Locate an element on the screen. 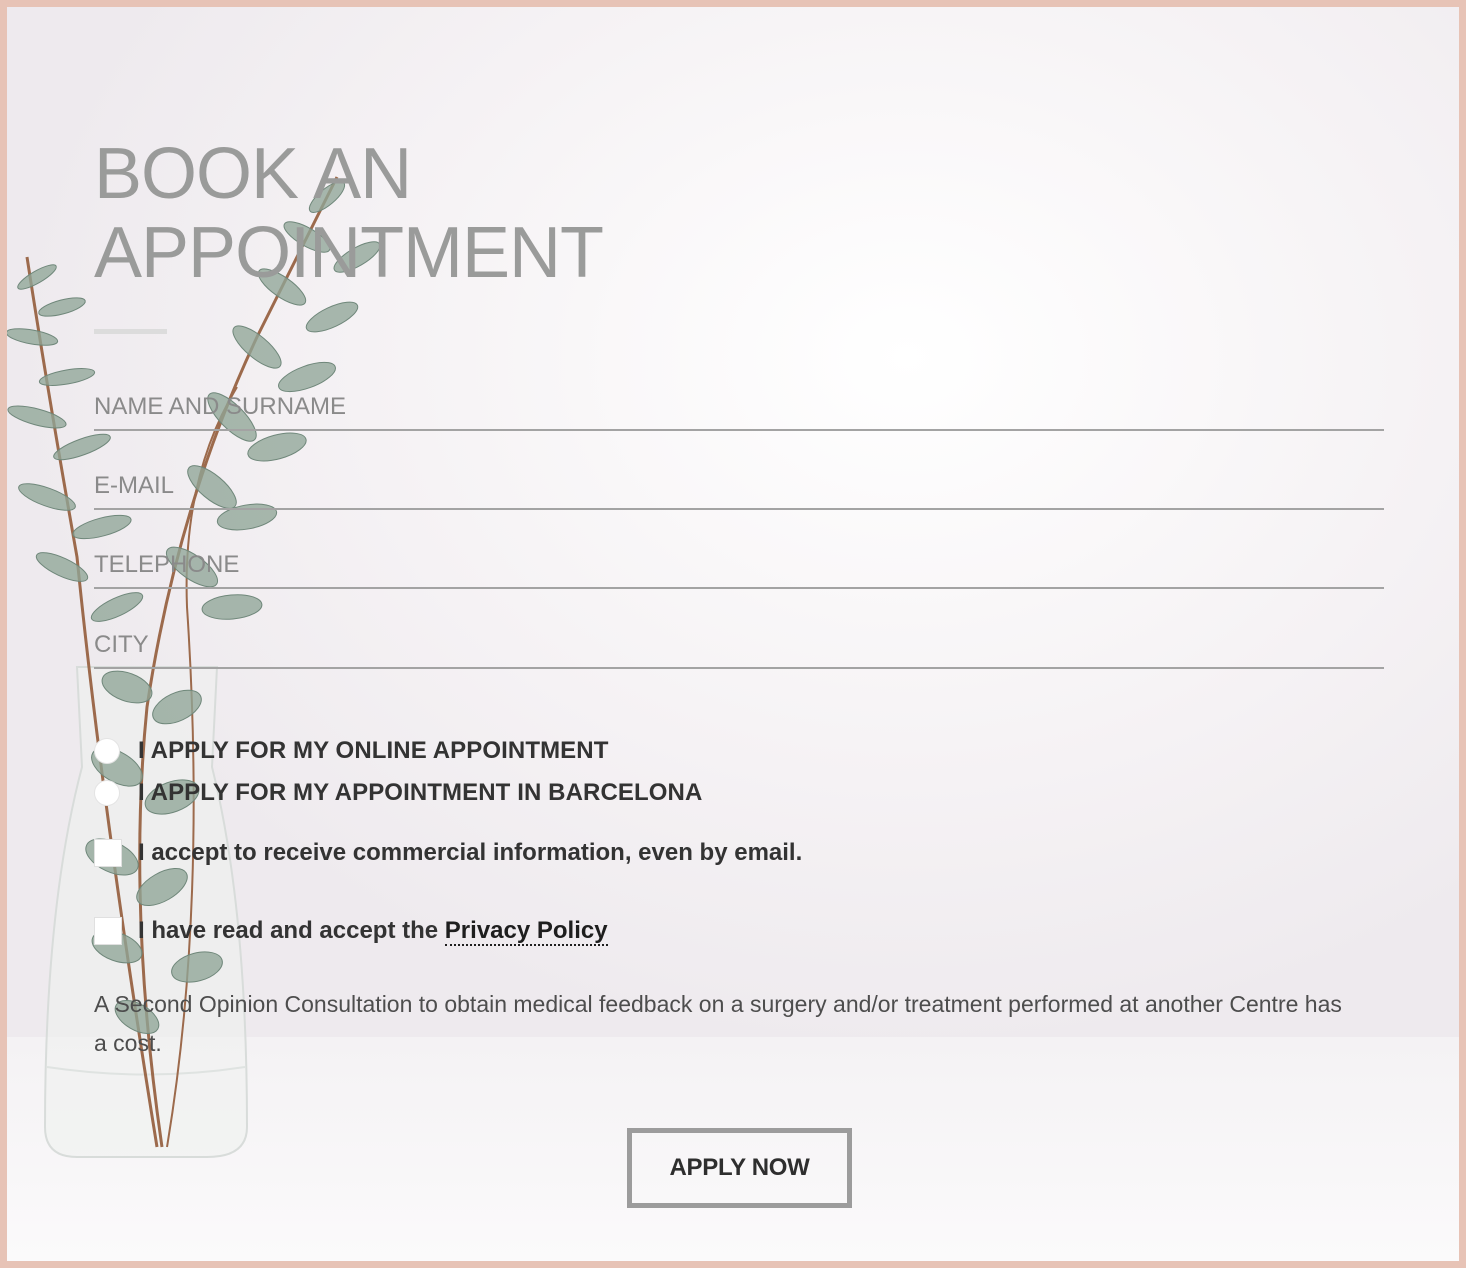 The height and width of the screenshot is (1268, 1466). barcelona-appointment-option: I APPLY FOR MY APPOINTMENT IN BARCELONA is located at coordinates (398, 793).